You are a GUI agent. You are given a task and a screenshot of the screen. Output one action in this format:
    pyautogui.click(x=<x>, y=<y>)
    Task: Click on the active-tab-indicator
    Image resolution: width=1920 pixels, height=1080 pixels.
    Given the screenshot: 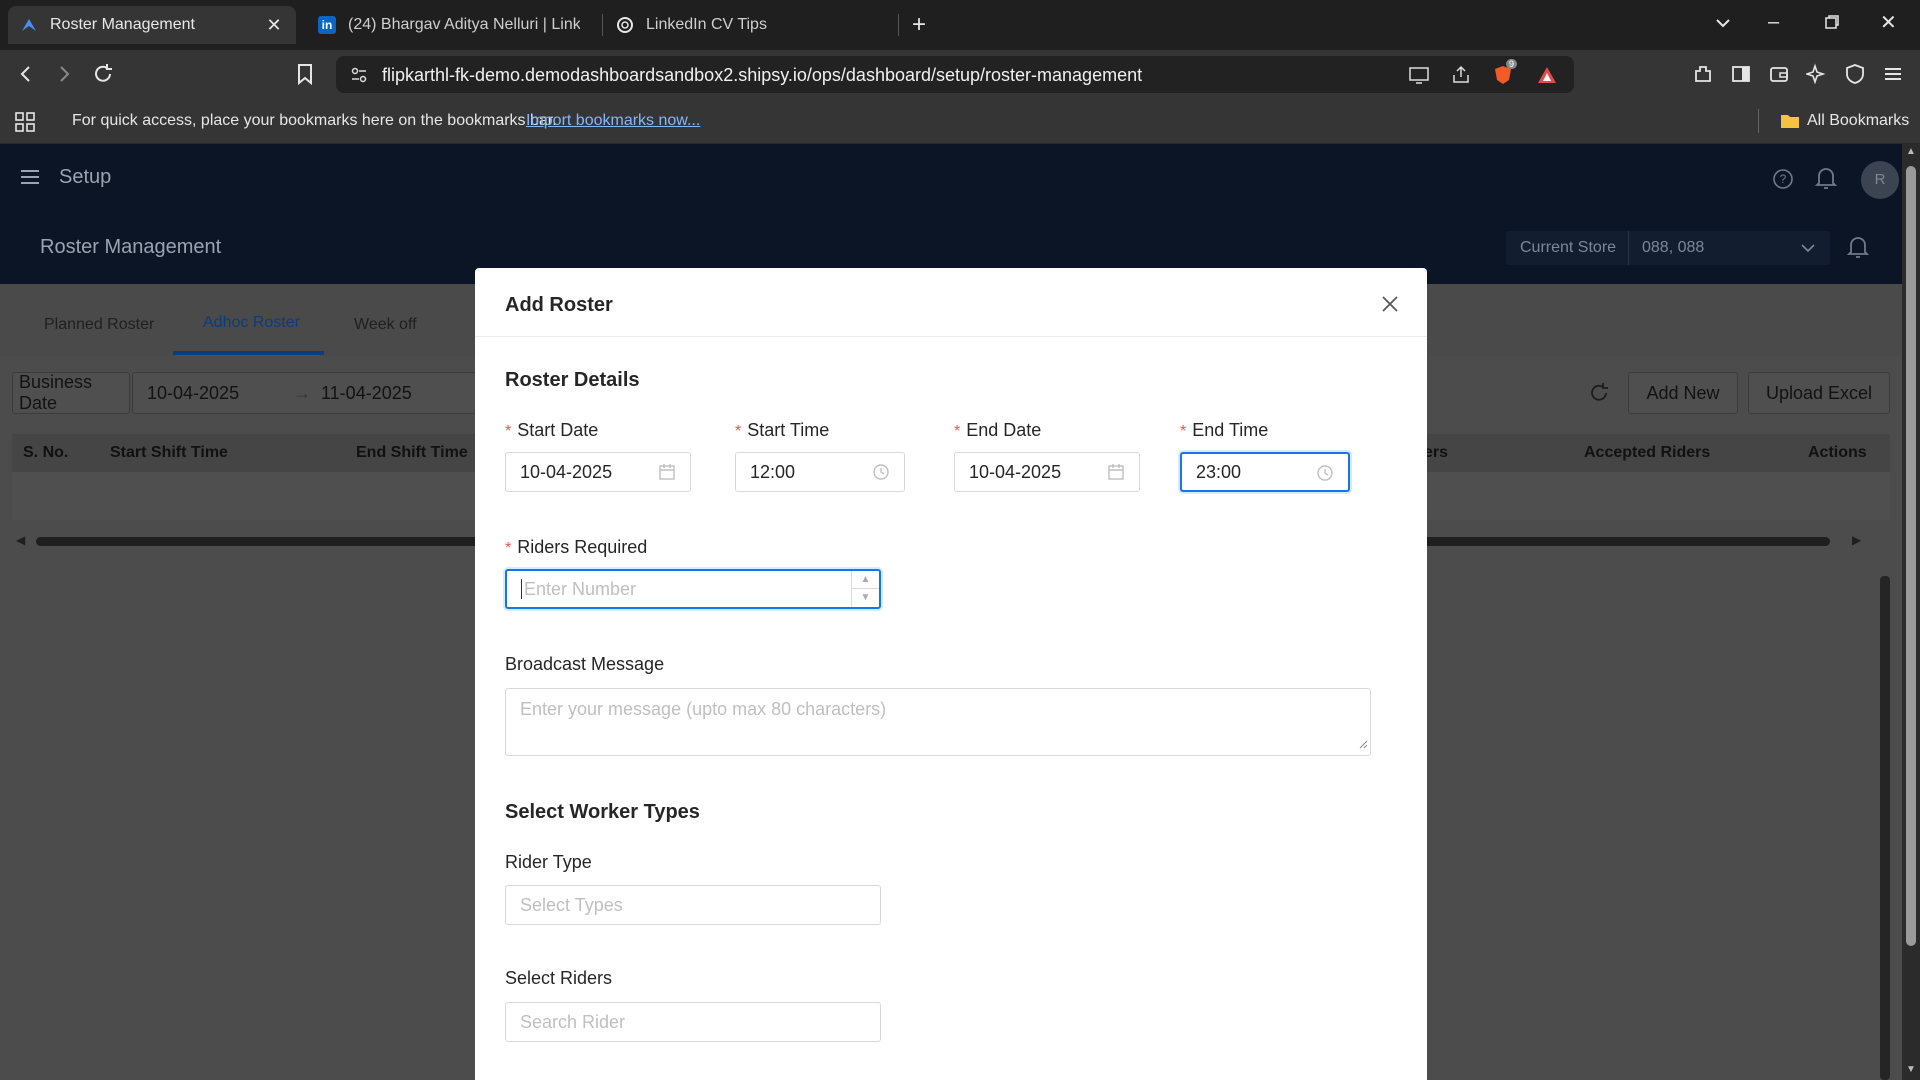 What is the action you would take?
    pyautogui.click(x=248, y=353)
    